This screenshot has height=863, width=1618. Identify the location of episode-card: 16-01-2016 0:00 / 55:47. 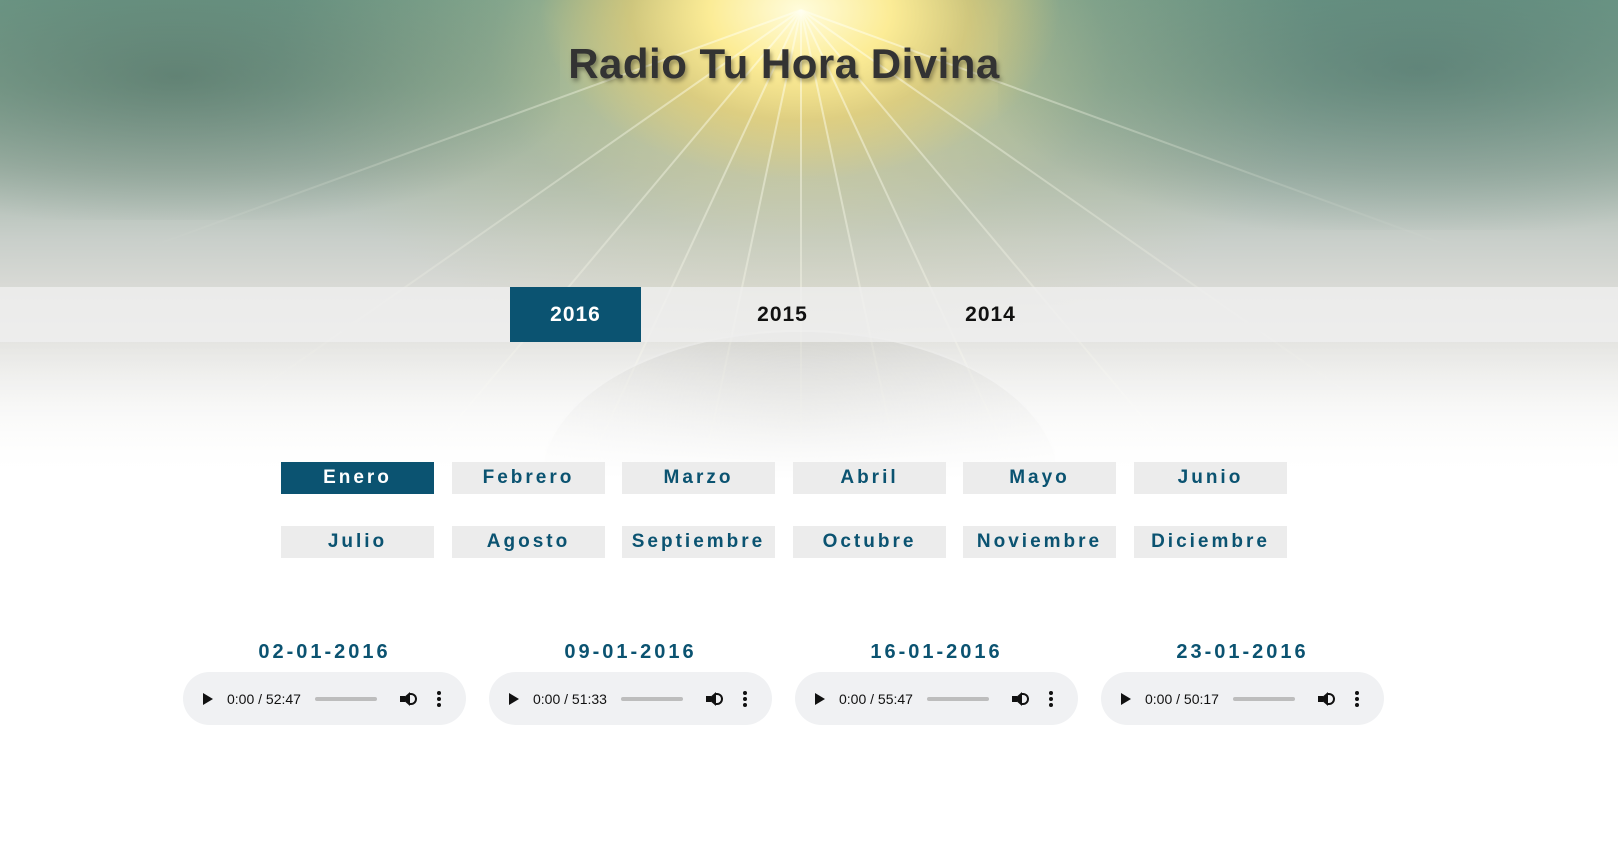
(936, 682).